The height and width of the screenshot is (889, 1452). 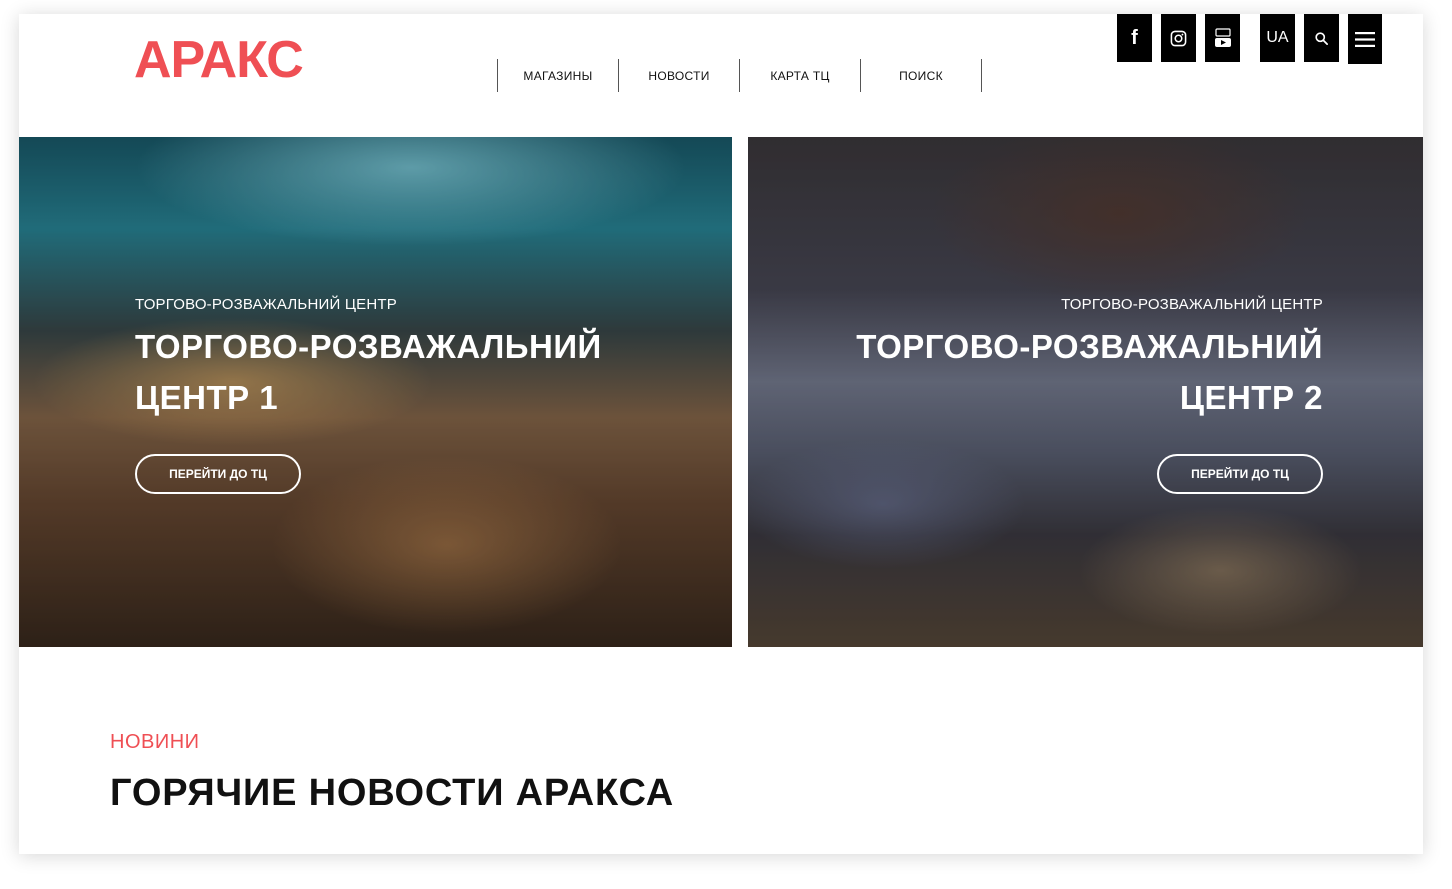 What do you see at coordinates (155, 742) in the screenshot?
I see `news-section-label: НОВИНИ` at bounding box center [155, 742].